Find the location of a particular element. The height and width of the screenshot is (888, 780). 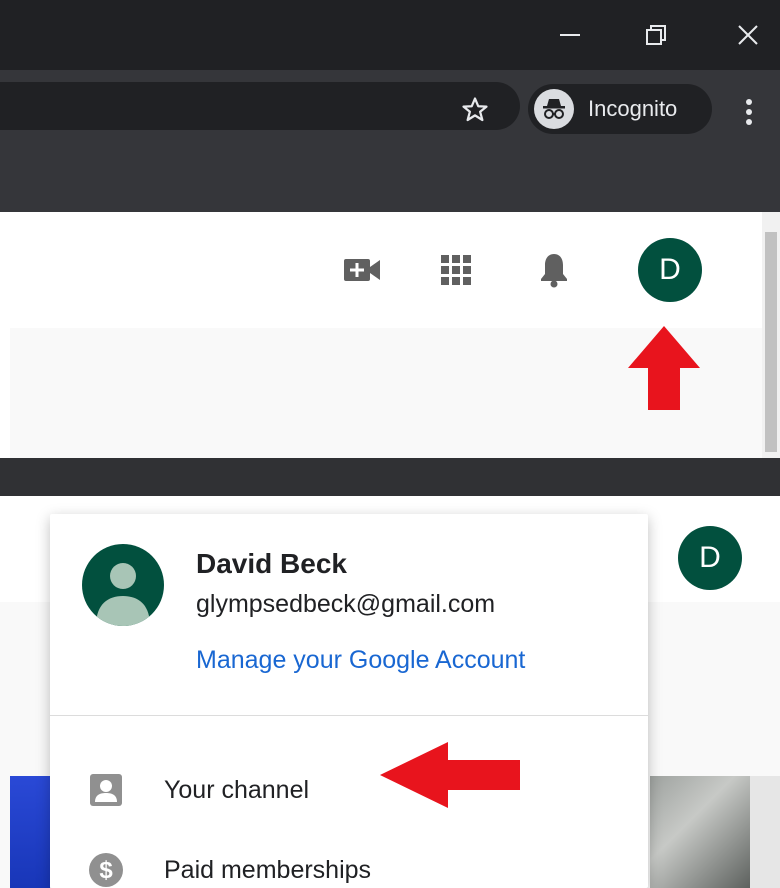

incognito-avatar is located at coordinates (554, 109).